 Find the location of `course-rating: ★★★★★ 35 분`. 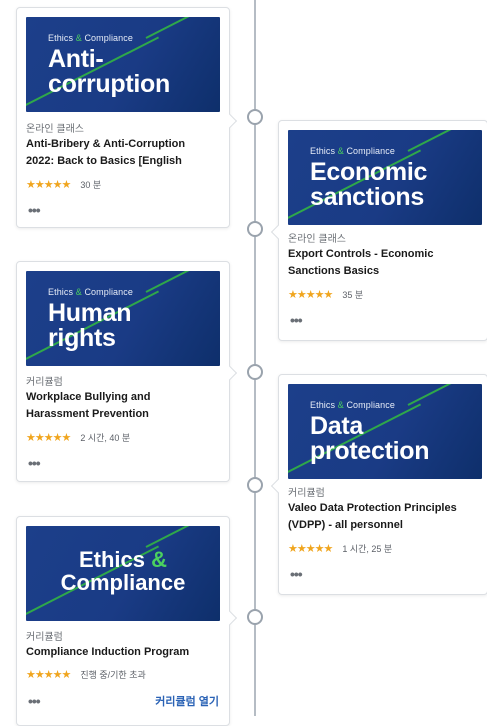

course-rating: ★★★★★ 35 분 is located at coordinates (325, 294).